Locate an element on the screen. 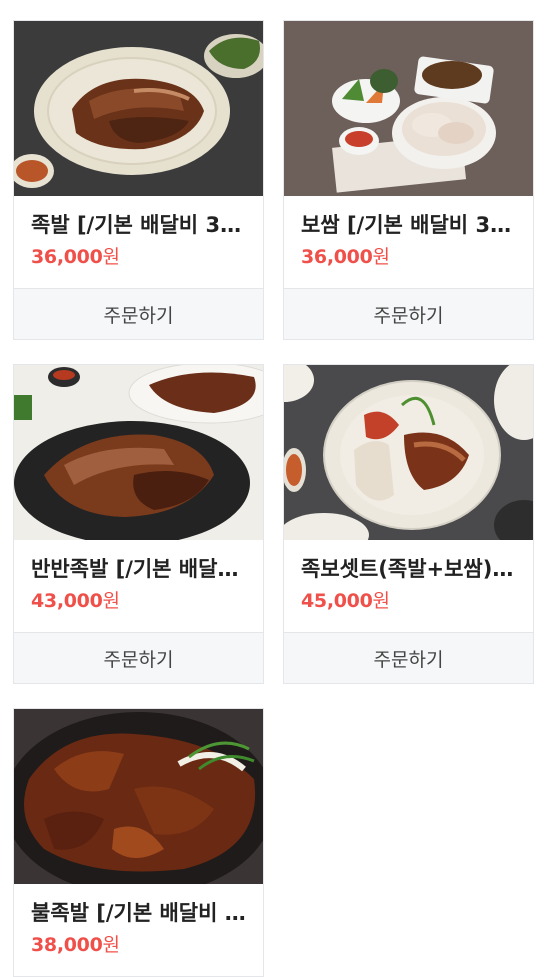  product-info: 족발 [/기본 배달비 3,000원 36,000원 is located at coordinates (138, 242).